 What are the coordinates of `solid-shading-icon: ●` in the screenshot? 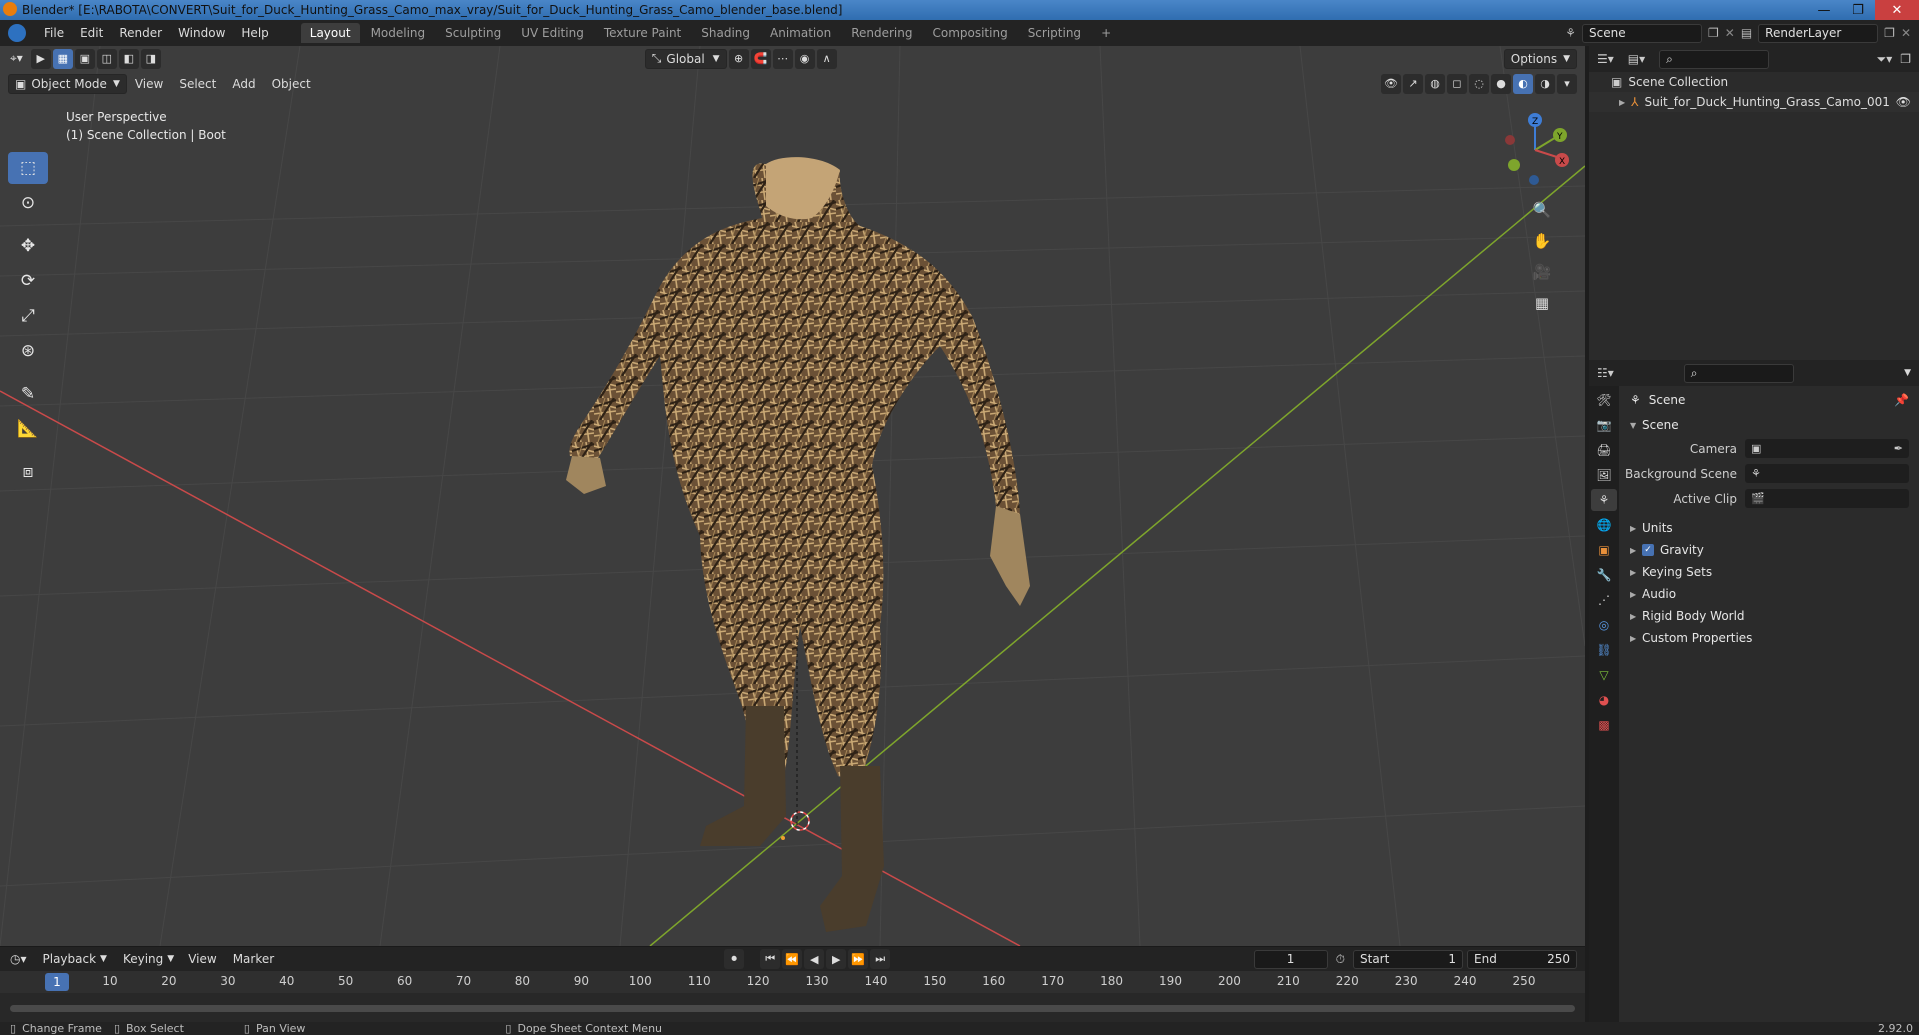 It's located at (1501, 83).